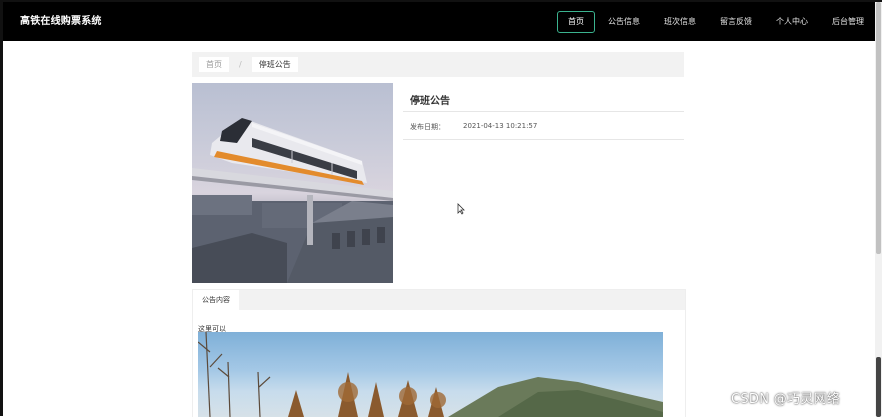  I want to click on scrollbar-thumb, so click(878, 128).